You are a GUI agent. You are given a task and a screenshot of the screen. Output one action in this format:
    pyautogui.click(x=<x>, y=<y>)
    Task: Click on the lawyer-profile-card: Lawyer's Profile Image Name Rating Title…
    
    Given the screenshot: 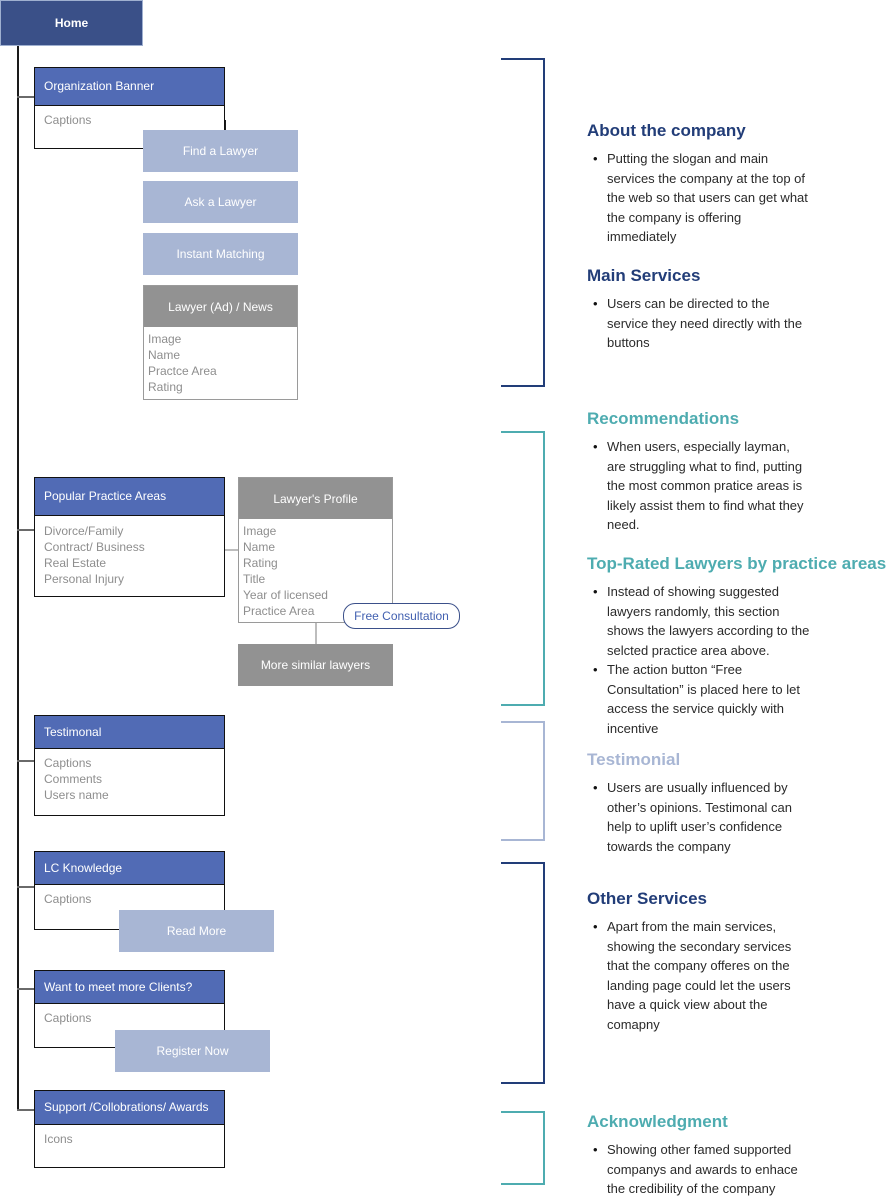 What is the action you would take?
    pyautogui.click(x=315, y=550)
    